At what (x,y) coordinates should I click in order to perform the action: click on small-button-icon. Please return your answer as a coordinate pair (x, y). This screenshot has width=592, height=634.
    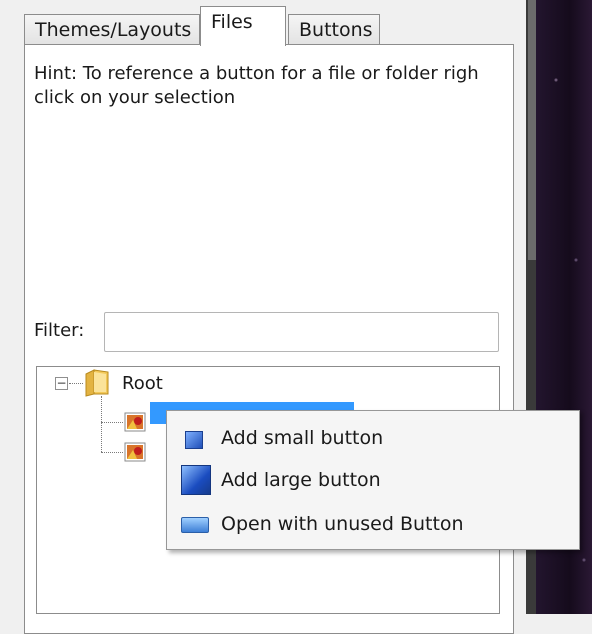
    Looking at the image, I should click on (194, 440).